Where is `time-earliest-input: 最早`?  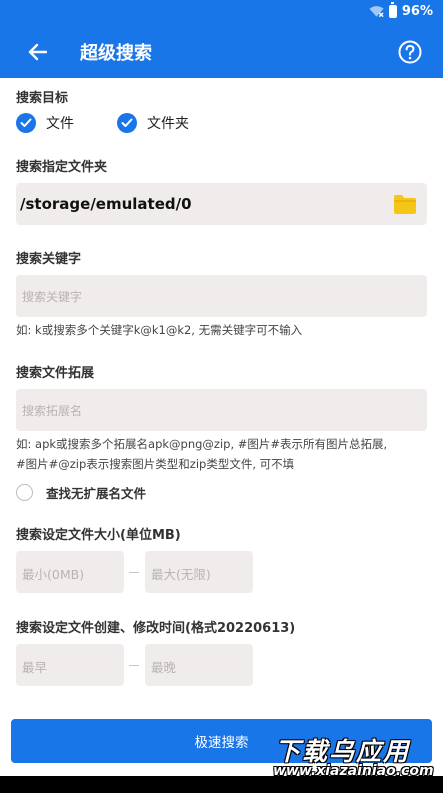 time-earliest-input: 最早 is located at coordinates (70, 665).